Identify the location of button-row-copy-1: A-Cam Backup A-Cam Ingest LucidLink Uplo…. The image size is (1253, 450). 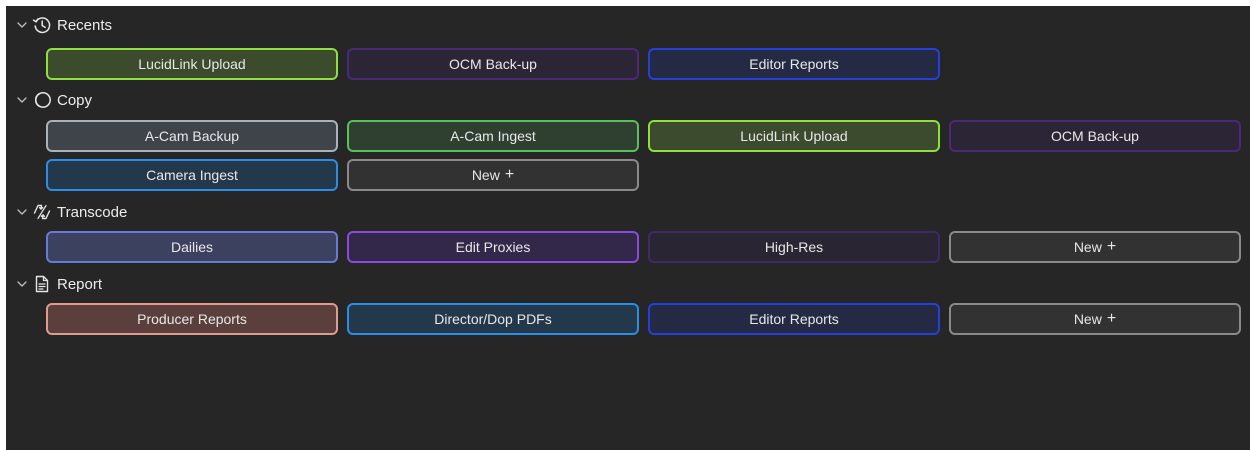
(643, 136).